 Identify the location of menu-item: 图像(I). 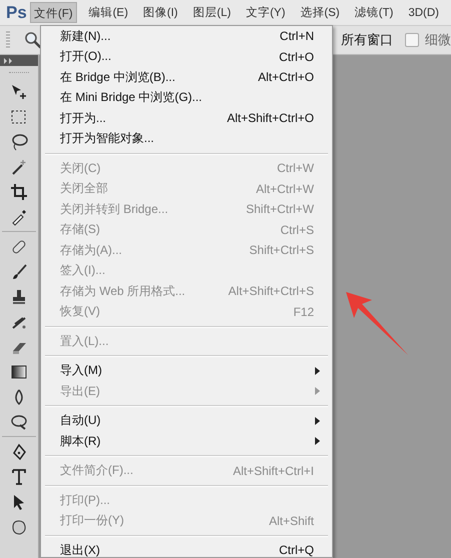
(160, 12).